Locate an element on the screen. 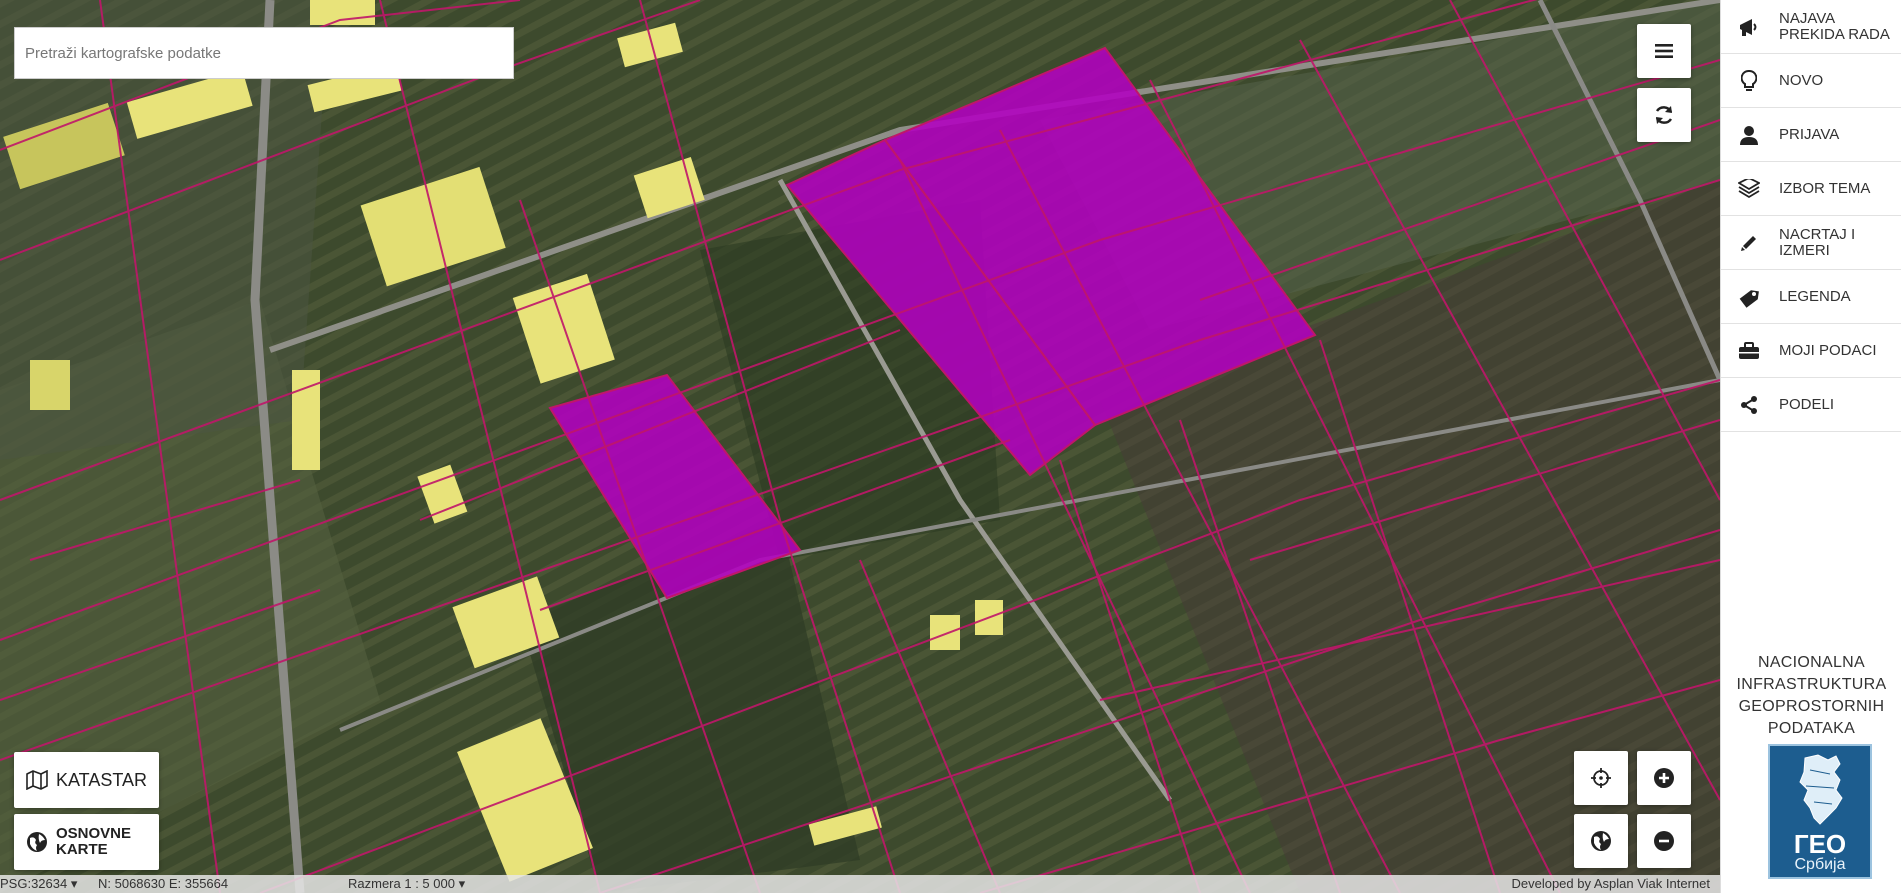 The image size is (1901, 893). pencil-icon is located at coordinates (1749, 243).